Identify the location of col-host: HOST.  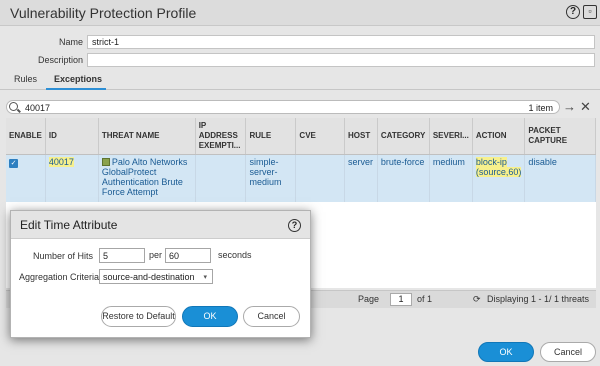
(361, 136).